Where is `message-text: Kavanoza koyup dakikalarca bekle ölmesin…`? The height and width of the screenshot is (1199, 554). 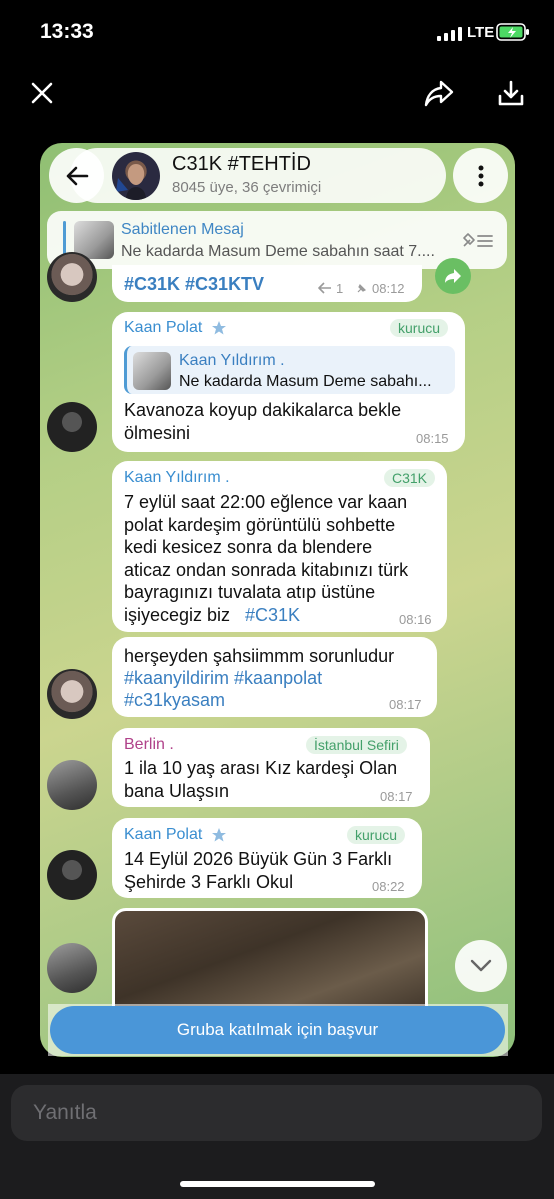
message-text: Kavanoza koyup dakikalarca bekle ölmesin… is located at coordinates (263, 421).